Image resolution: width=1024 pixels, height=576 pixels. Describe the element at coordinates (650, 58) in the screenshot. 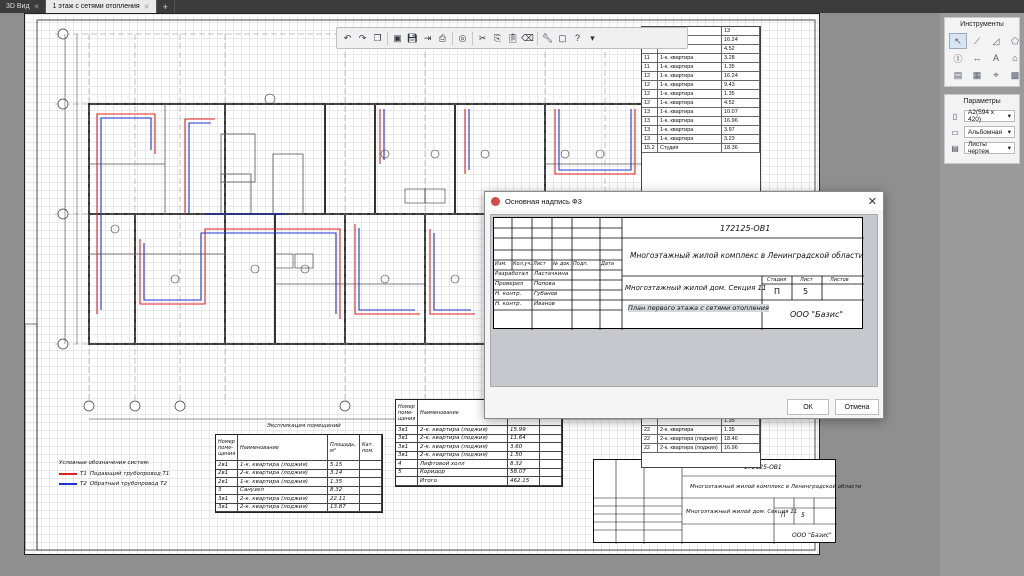

I see `table-cell: 11` at that location.